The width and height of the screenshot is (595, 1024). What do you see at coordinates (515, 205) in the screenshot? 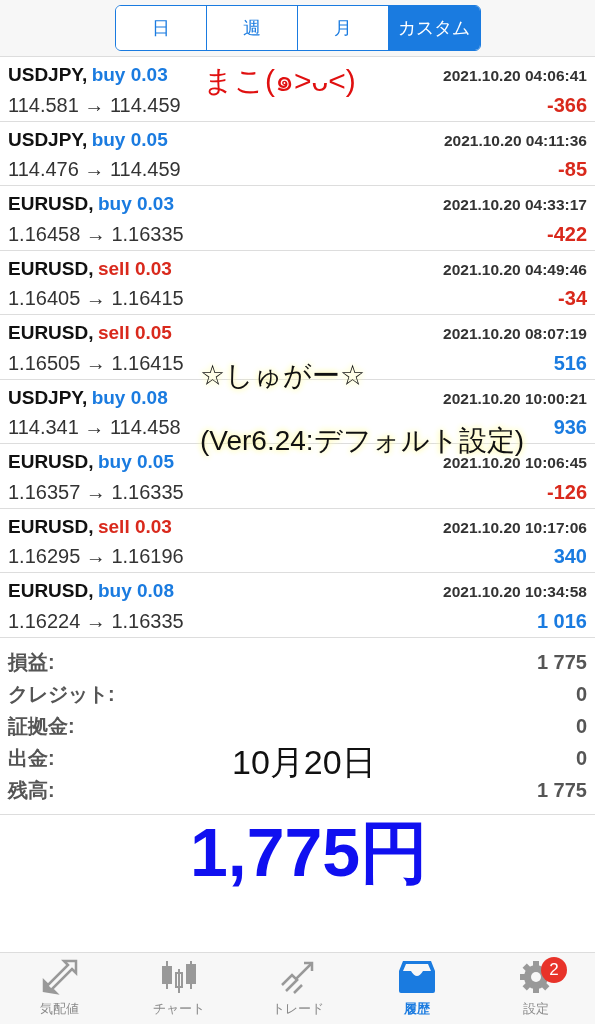
I see `time-text: 2021.10.20 04:33:17` at bounding box center [515, 205].